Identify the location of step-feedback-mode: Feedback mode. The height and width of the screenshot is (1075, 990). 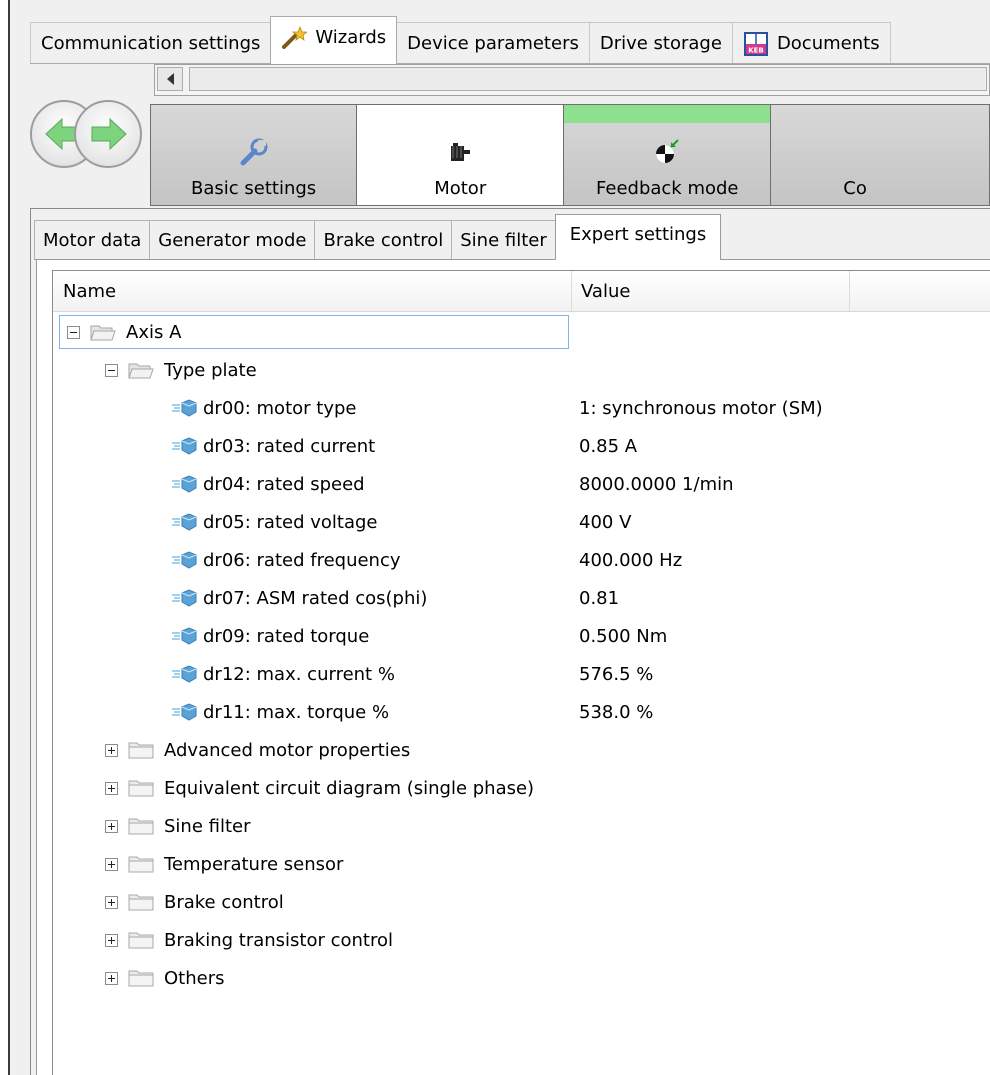
(668, 155).